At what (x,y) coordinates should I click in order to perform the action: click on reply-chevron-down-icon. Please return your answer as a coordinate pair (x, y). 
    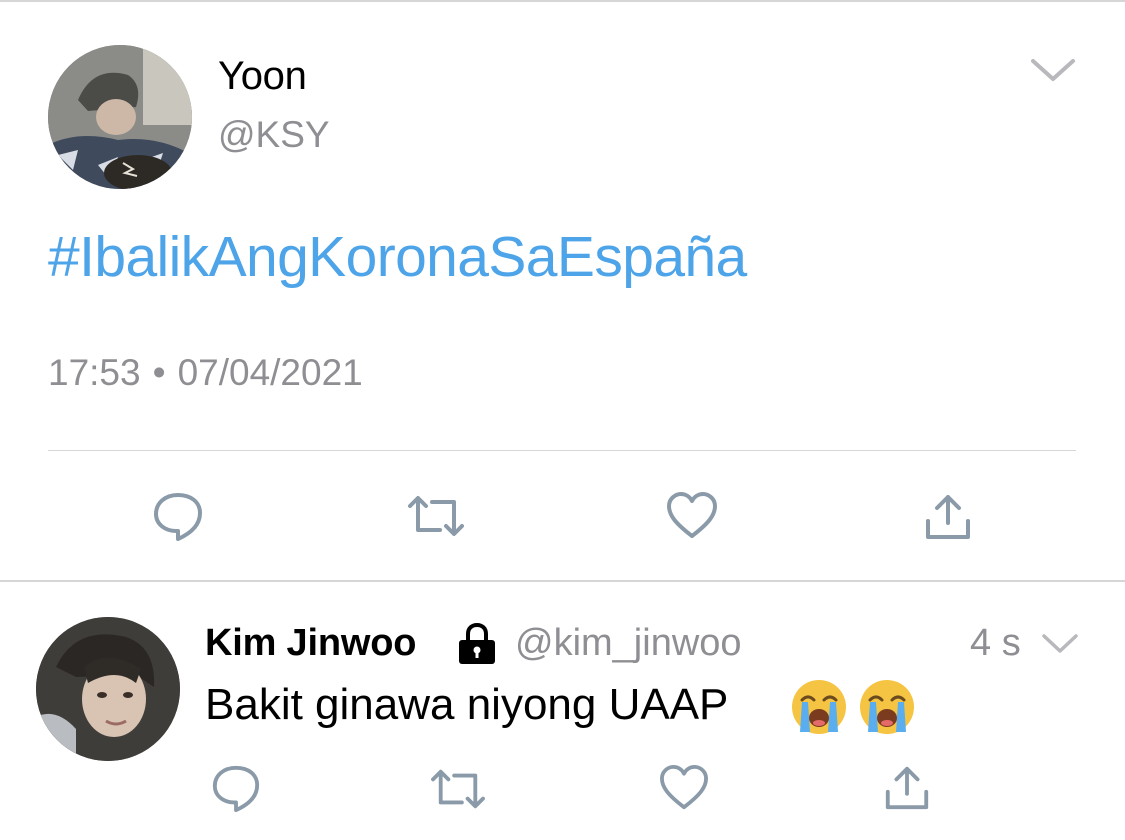
    Looking at the image, I should click on (1060, 644).